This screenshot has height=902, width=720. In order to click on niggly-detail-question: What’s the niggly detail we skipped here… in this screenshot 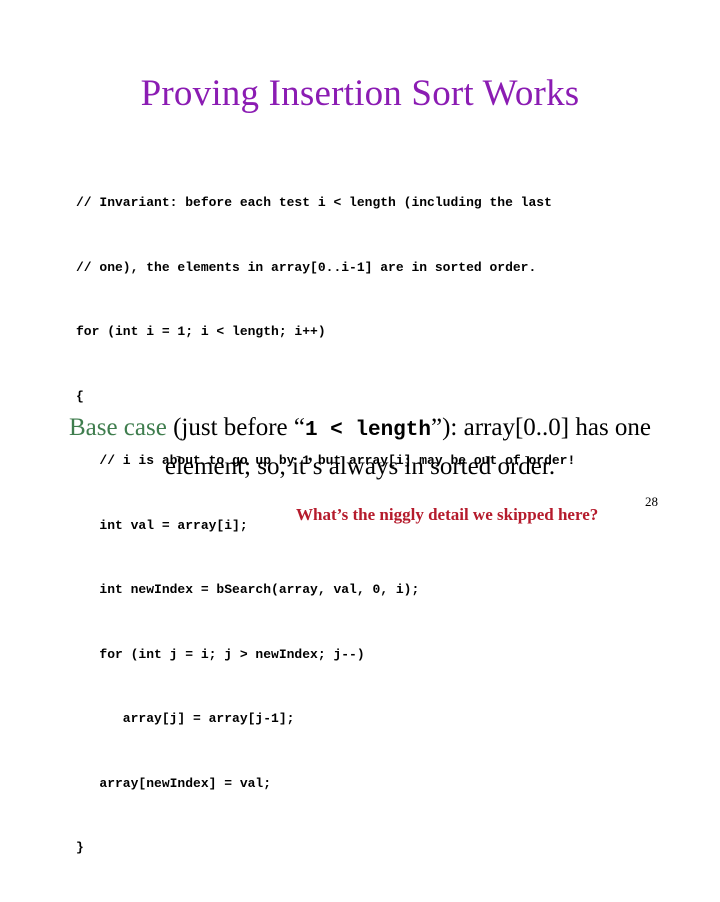, I will do `click(447, 514)`.